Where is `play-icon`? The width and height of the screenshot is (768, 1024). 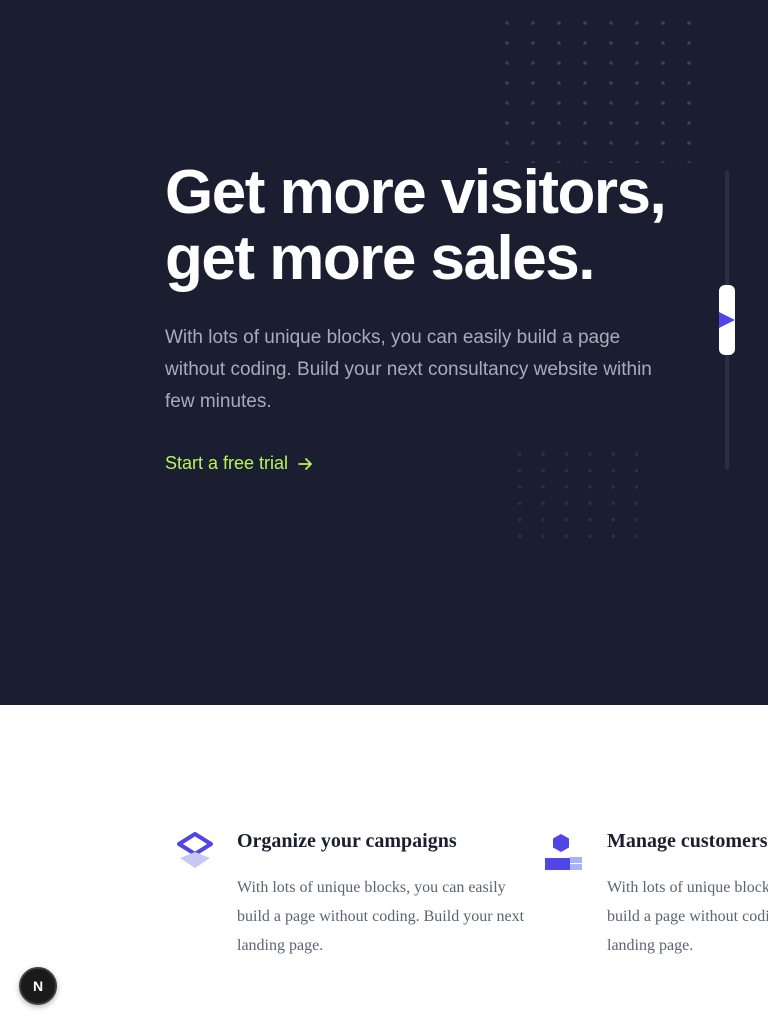 play-icon is located at coordinates (727, 320).